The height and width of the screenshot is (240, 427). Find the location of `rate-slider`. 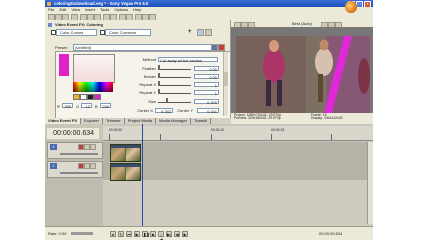

rate-slider is located at coordinates (82, 233).